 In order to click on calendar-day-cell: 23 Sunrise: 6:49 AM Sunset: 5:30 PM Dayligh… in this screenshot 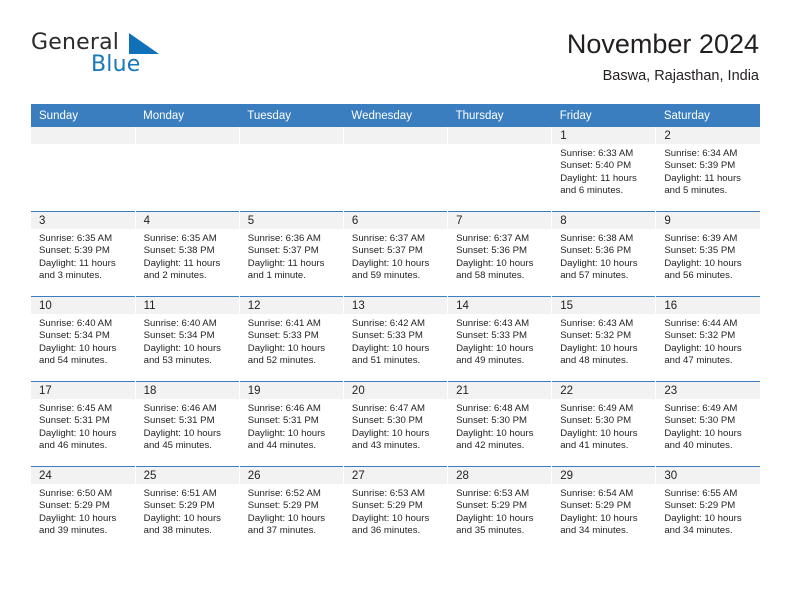, I will do `click(707, 424)`.